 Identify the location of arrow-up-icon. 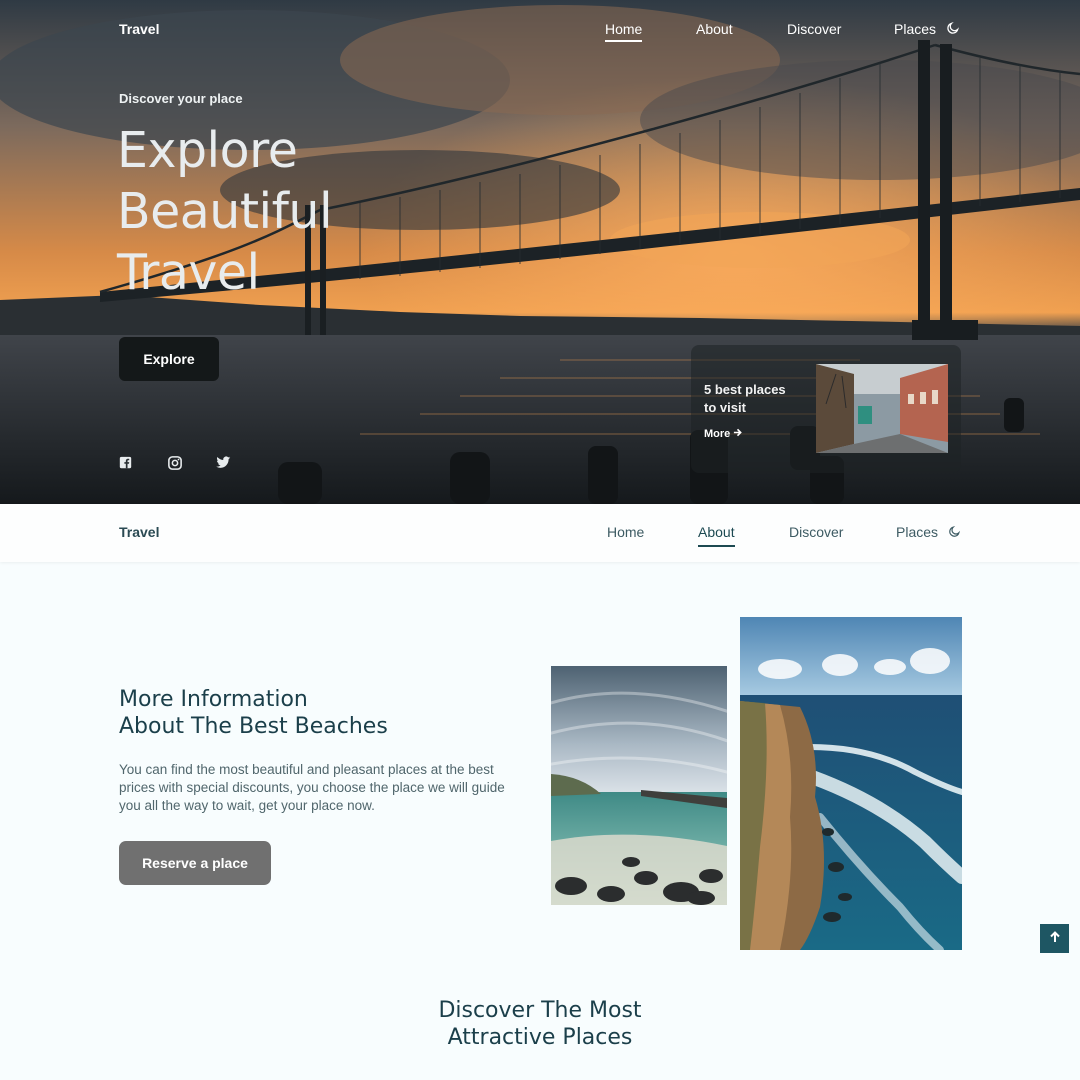
(1055, 938).